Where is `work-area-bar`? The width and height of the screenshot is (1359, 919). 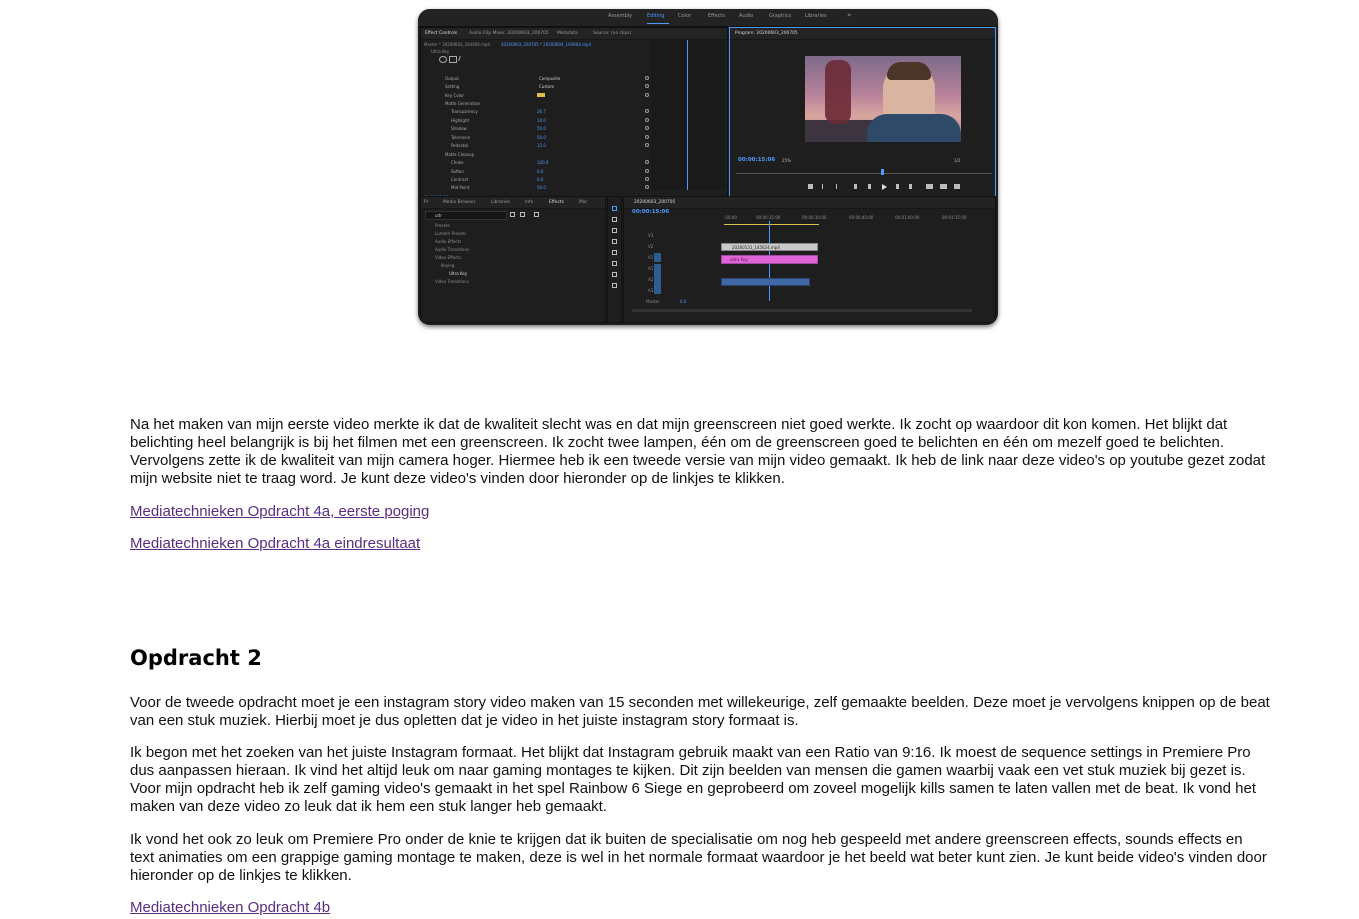
work-area-bar is located at coordinates (771, 224).